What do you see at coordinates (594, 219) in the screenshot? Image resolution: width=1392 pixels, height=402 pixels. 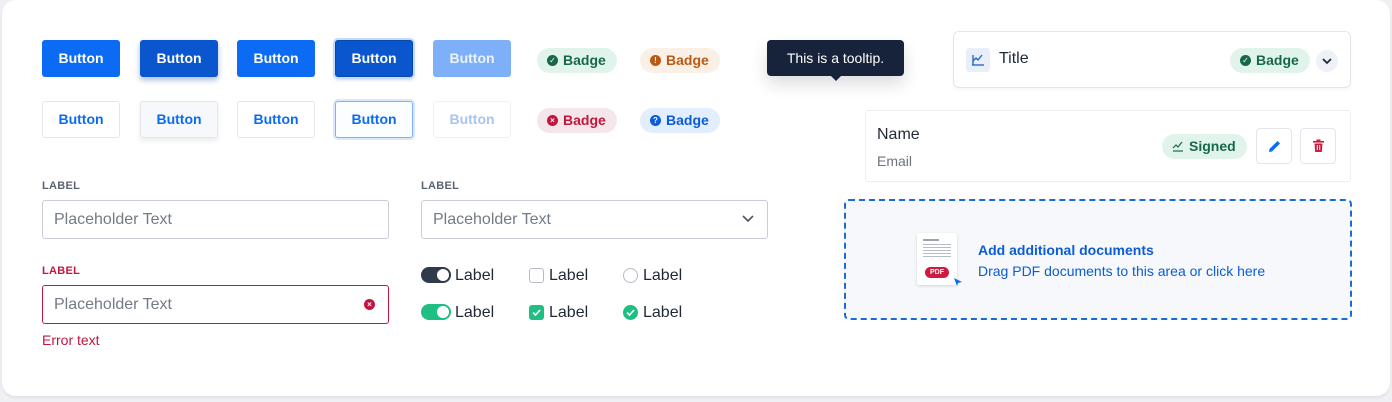 I see `select-dropdown: Placeholder Text` at bounding box center [594, 219].